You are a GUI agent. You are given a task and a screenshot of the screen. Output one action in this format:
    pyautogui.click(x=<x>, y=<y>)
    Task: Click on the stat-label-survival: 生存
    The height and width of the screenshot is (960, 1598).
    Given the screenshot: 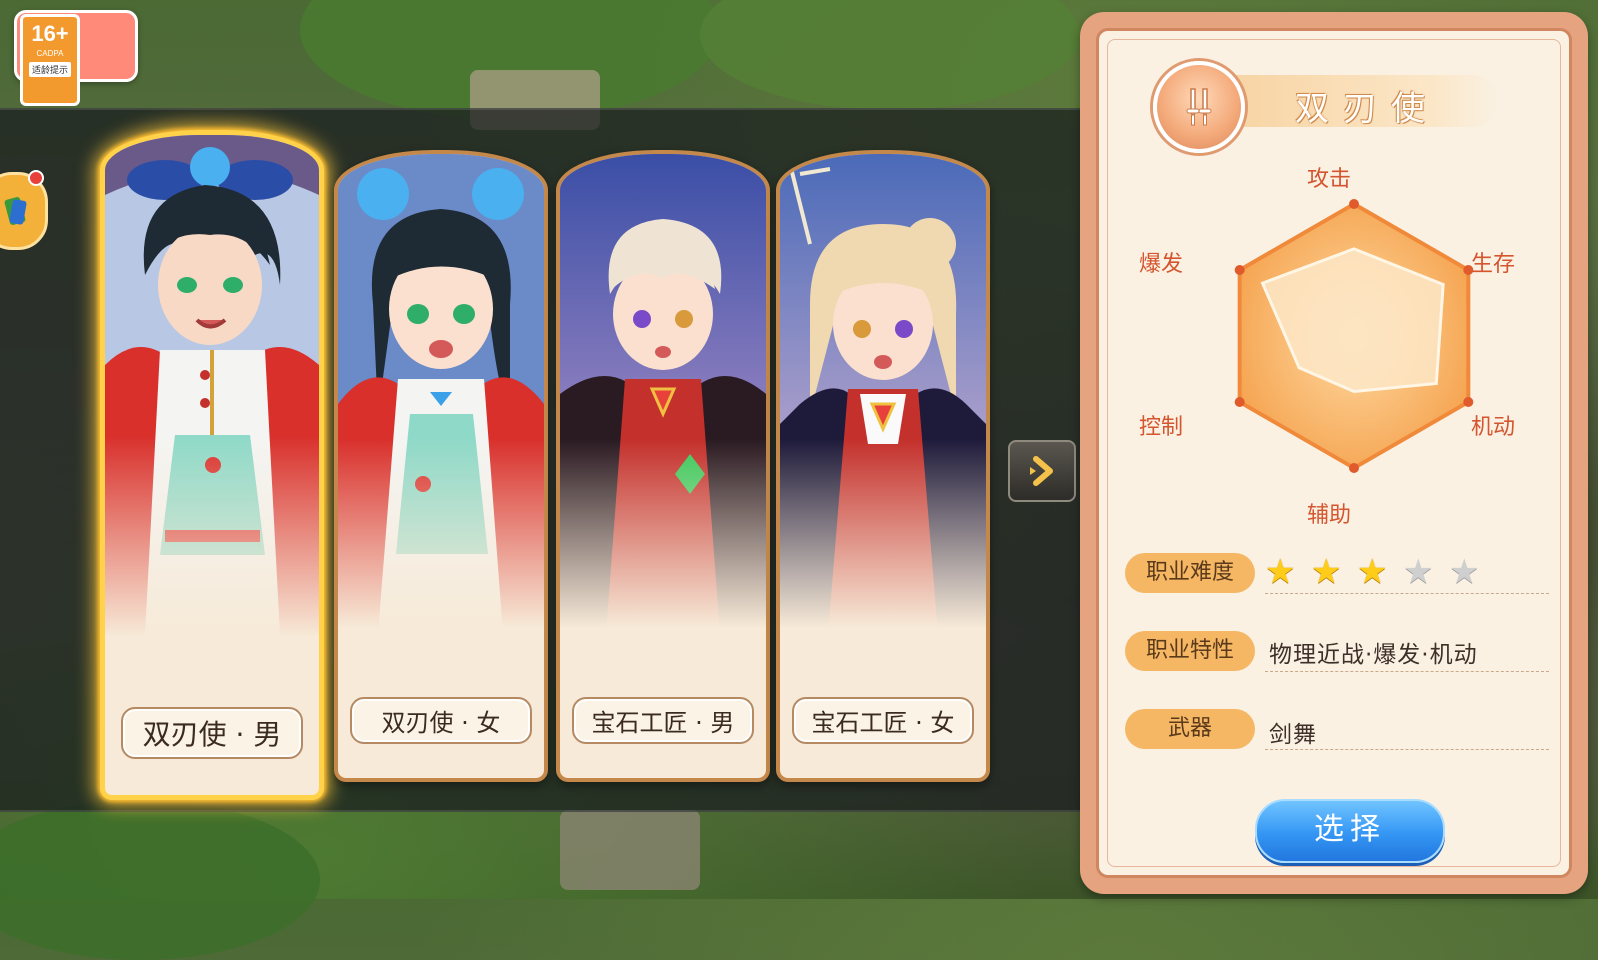 What is the action you would take?
    pyautogui.click(x=1493, y=264)
    